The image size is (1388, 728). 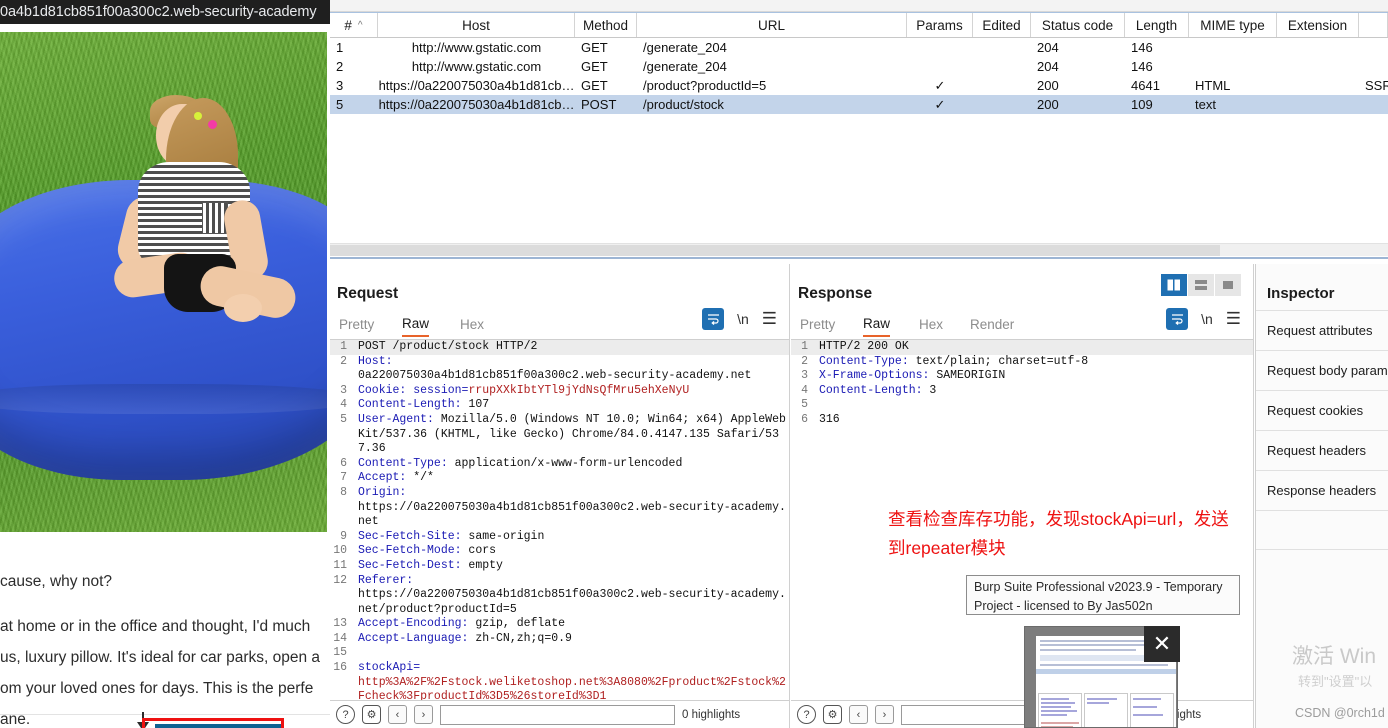 I want to click on column-header-edited: Edited, so click(x=1002, y=25).